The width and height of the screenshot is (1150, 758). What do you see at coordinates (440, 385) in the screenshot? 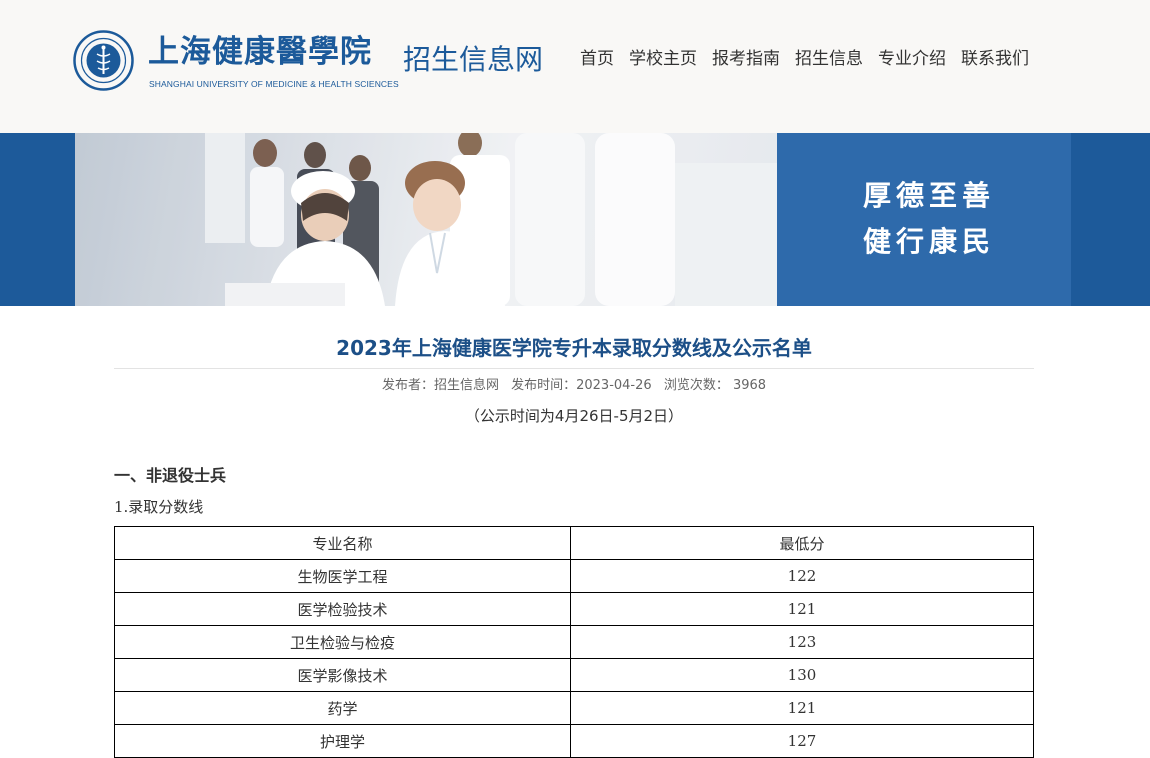
I see `meta-publisher: 发布者：招生信息网` at bounding box center [440, 385].